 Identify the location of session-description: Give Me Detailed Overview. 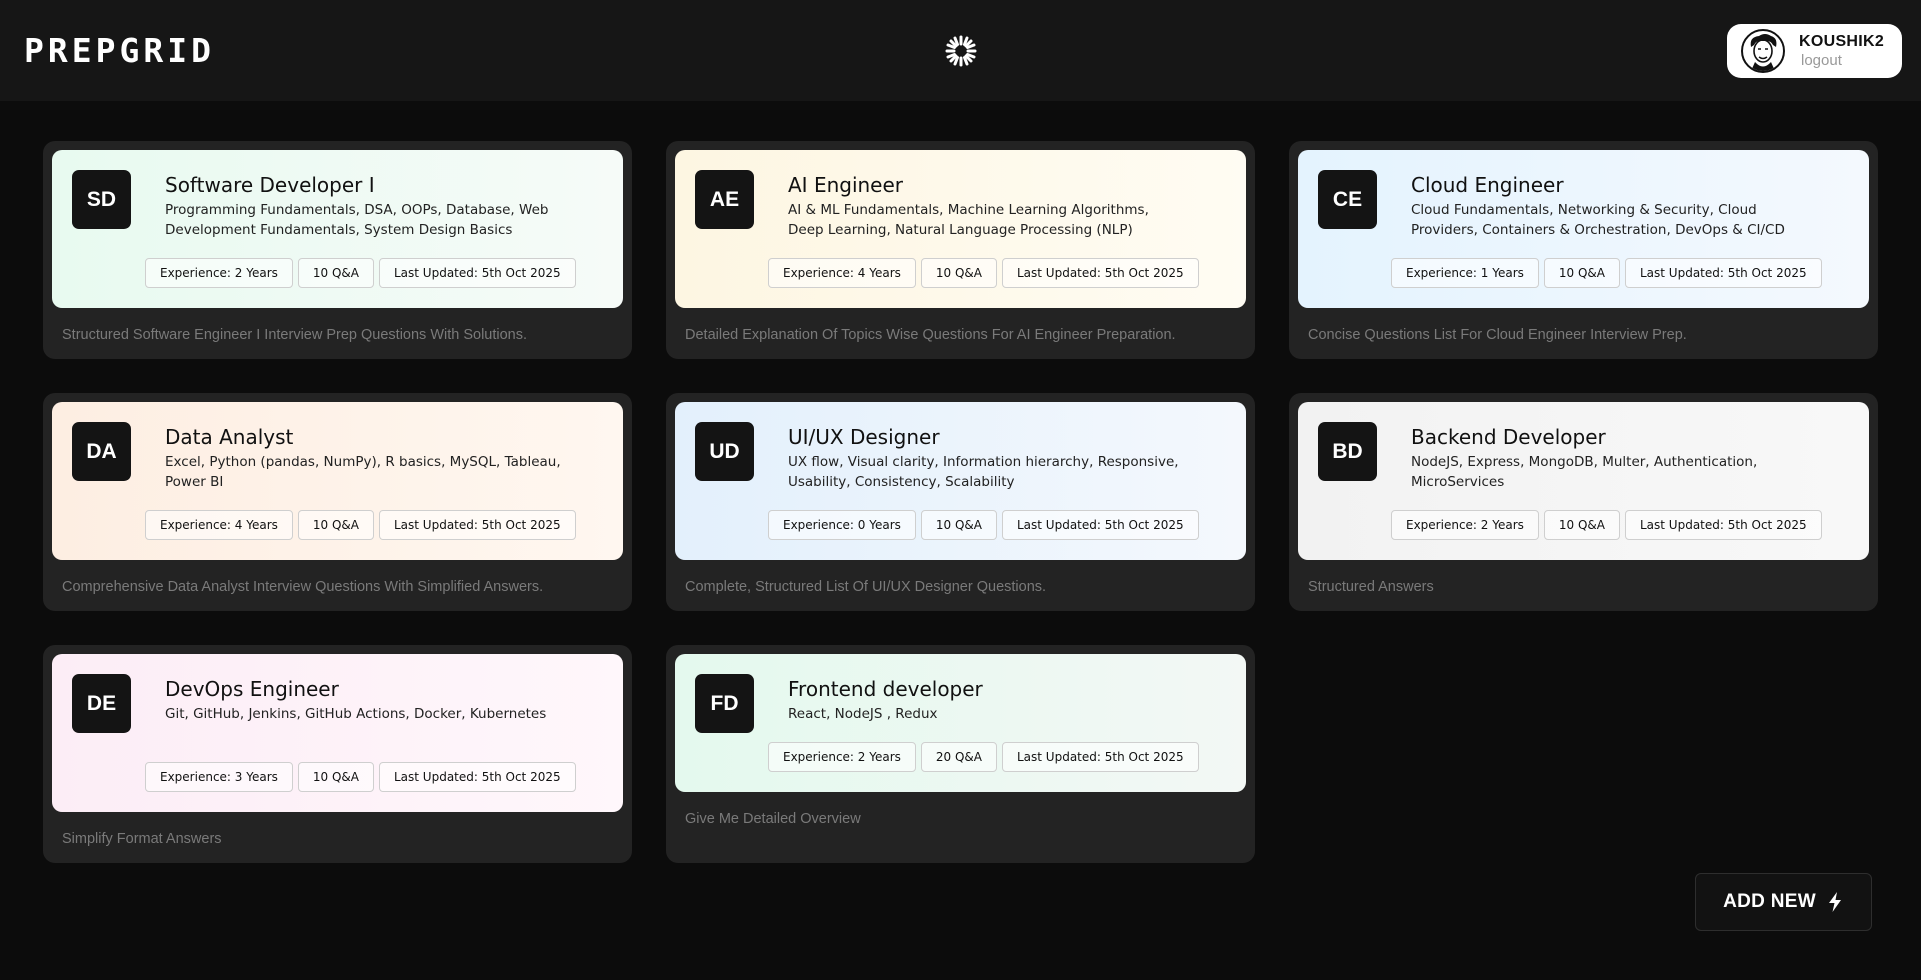
(773, 819).